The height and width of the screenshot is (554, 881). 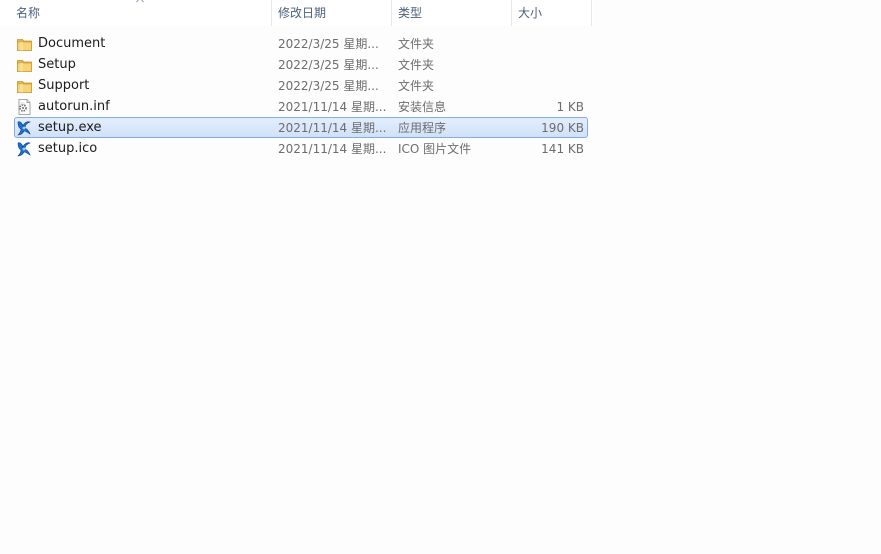 What do you see at coordinates (64, 85) in the screenshot?
I see `file-name: Support` at bounding box center [64, 85].